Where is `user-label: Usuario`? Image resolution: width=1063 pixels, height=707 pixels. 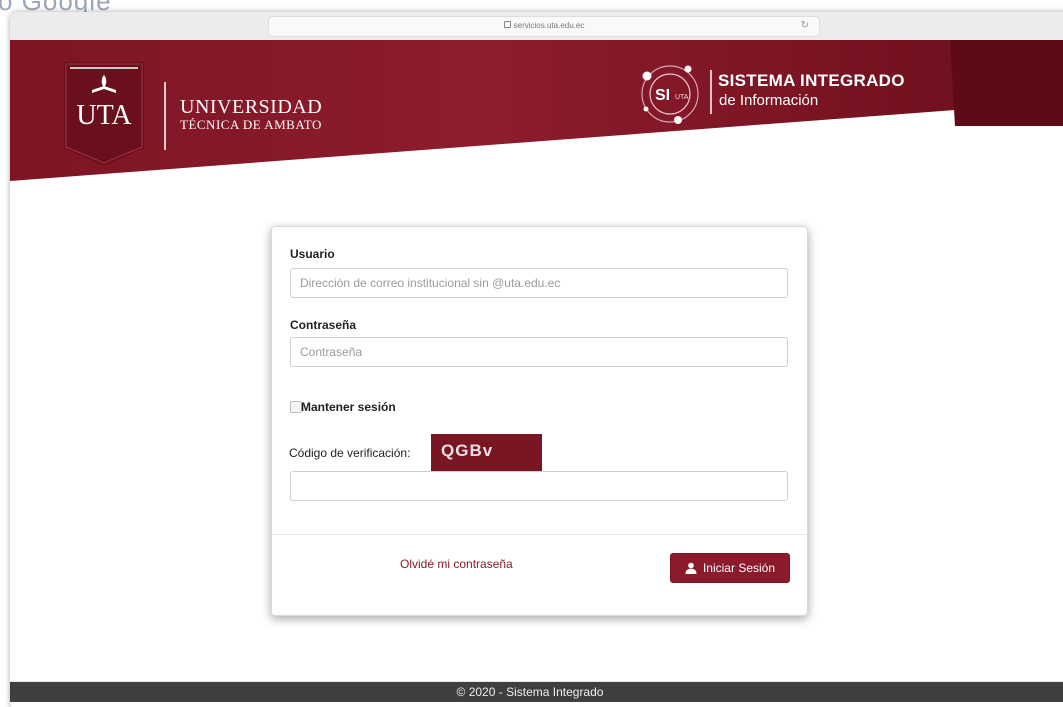 user-label: Usuario is located at coordinates (312, 254).